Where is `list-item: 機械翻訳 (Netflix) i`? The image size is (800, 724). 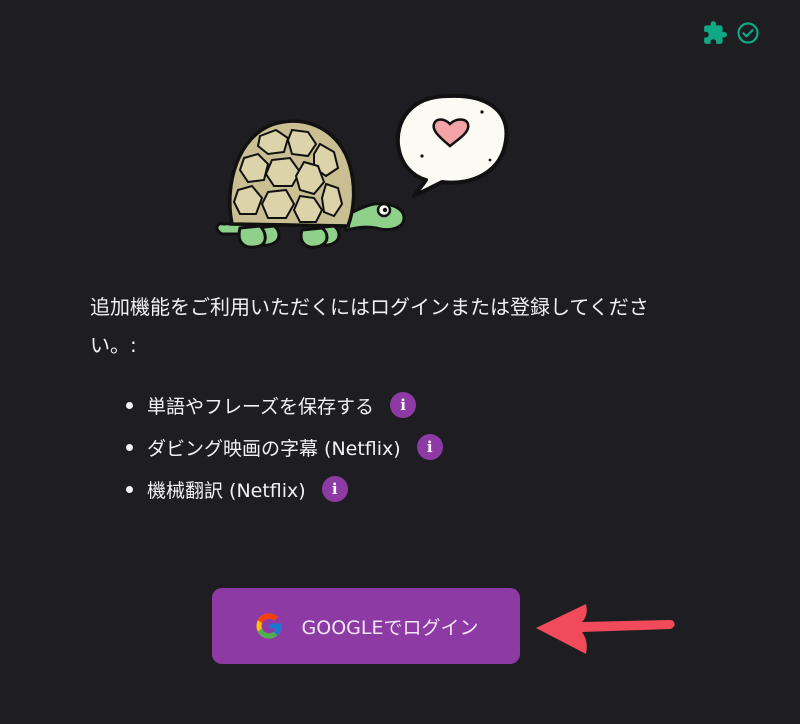 list-item: 機械翻訳 (Netflix) i is located at coordinates (281, 489).